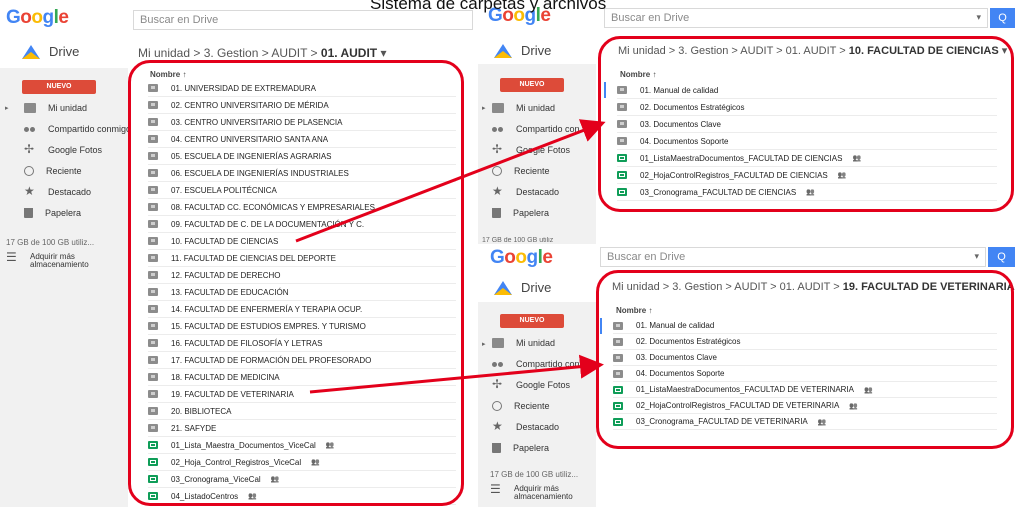 The width and height of the screenshot is (1015, 507). I want to click on arrow-to-ciencias, so click(450, 181).